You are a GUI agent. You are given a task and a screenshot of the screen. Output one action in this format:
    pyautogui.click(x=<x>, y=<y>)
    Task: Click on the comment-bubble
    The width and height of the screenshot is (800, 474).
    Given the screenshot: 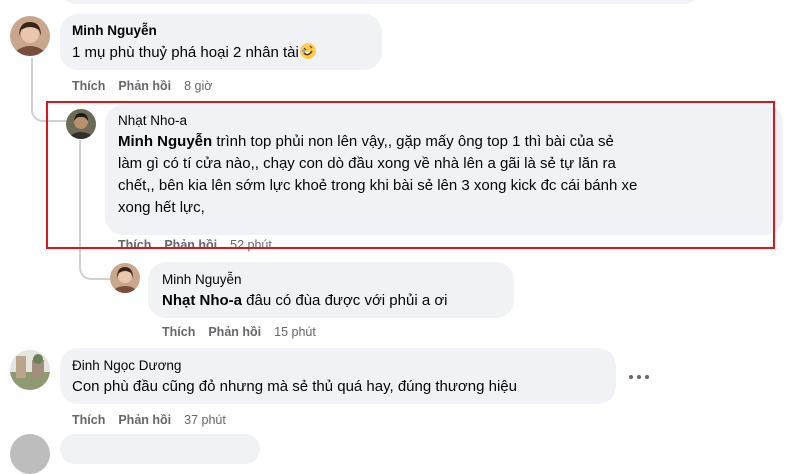 What is the action you would take?
    pyautogui.click(x=160, y=449)
    